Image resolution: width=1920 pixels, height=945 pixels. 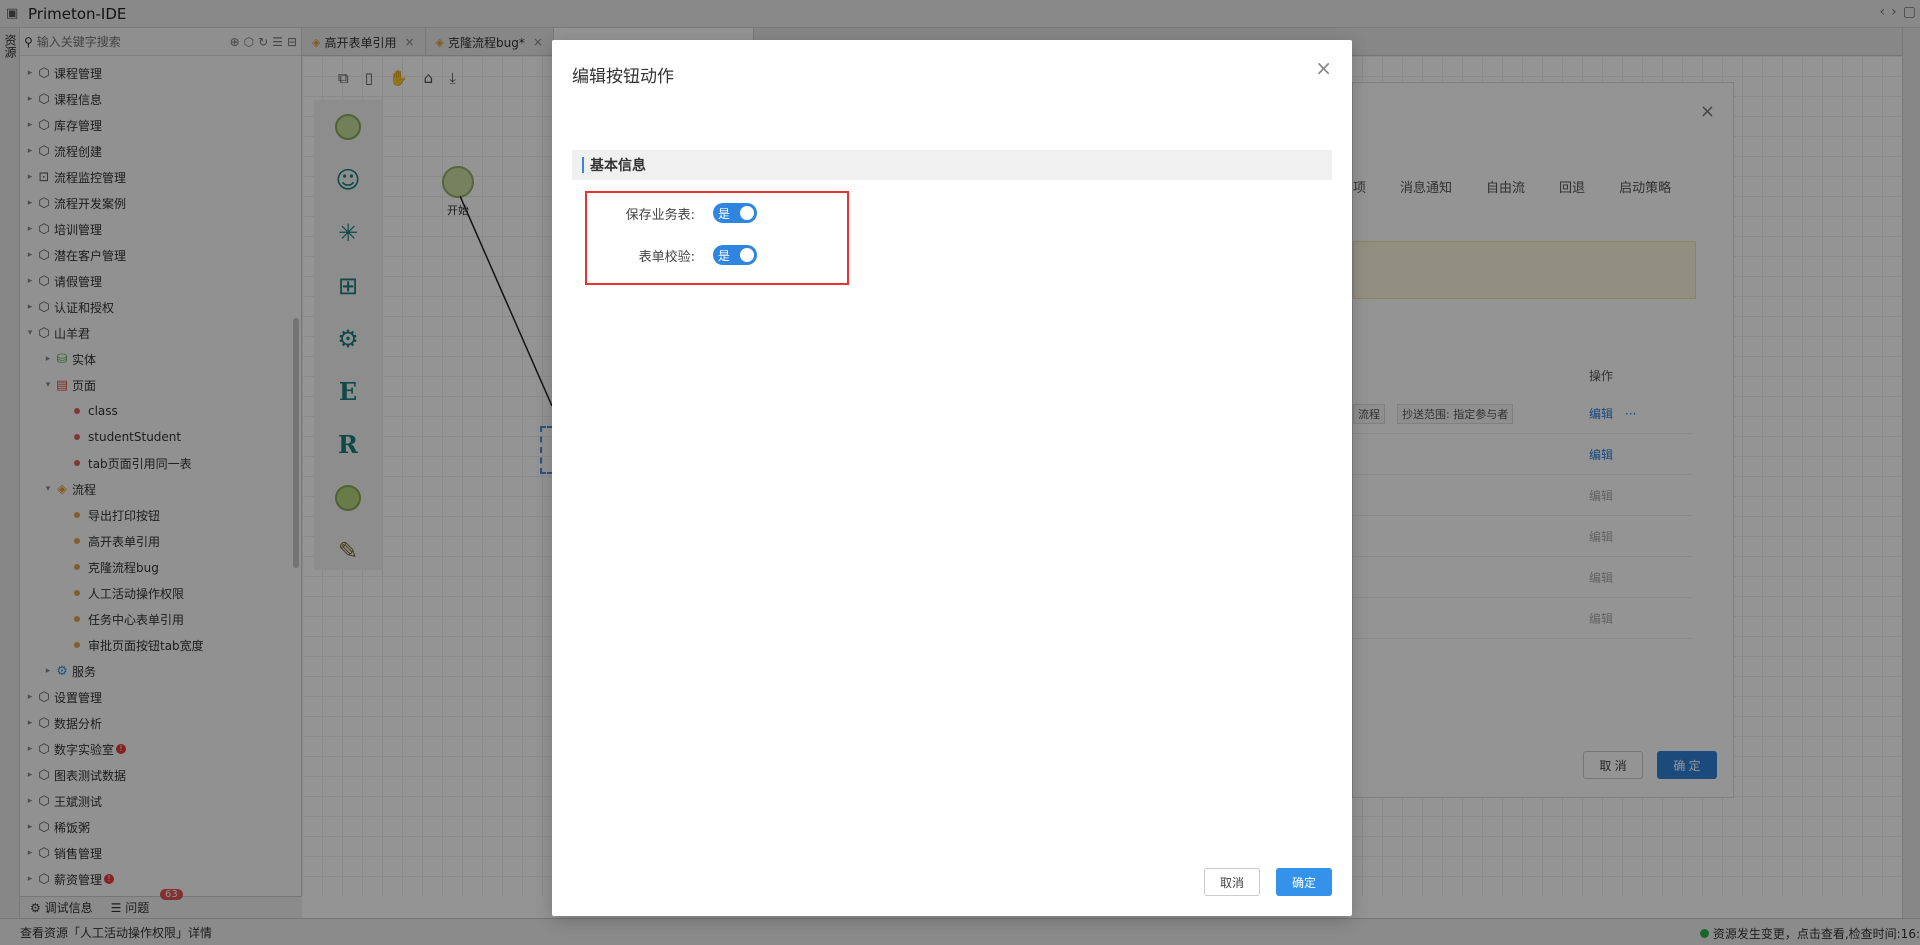 What do you see at coordinates (1601, 376) in the screenshot?
I see `col-actions-header: 操作` at bounding box center [1601, 376].